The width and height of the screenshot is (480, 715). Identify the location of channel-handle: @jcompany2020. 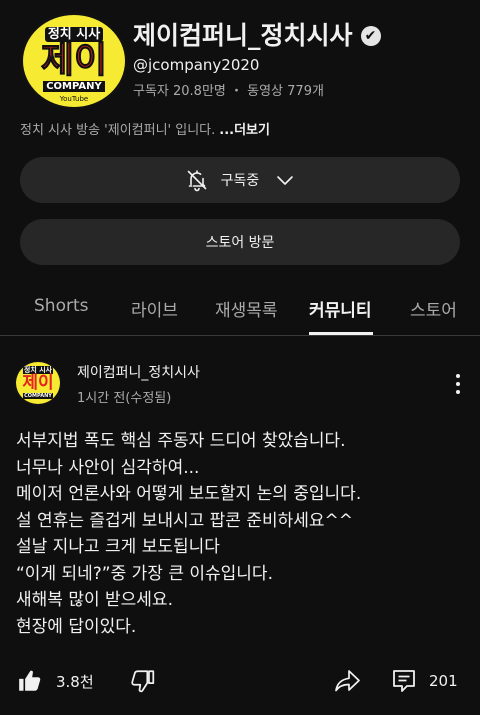
(196, 65).